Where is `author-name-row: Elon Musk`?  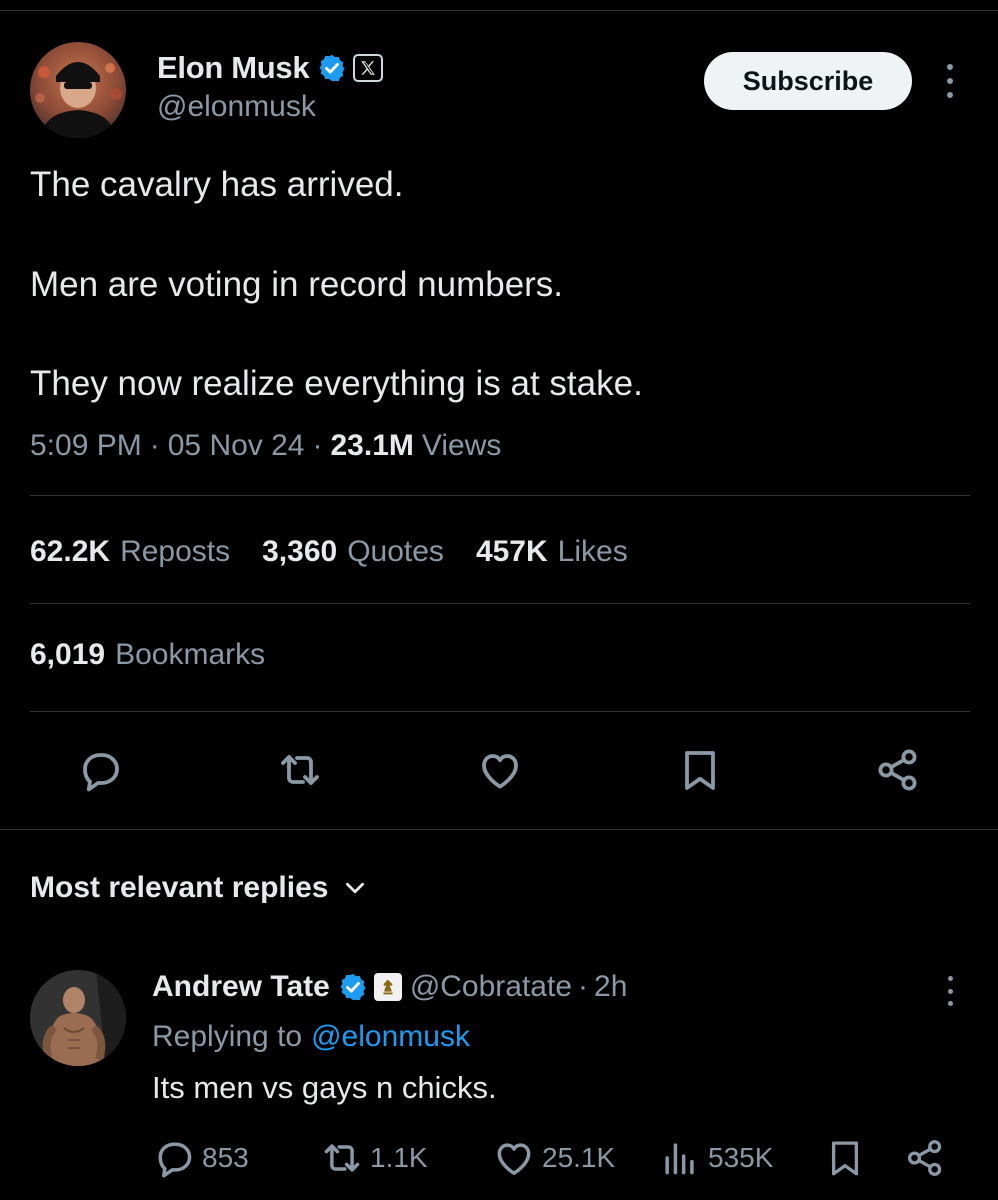 author-name-row: Elon Musk is located at coordinates (270, 68).